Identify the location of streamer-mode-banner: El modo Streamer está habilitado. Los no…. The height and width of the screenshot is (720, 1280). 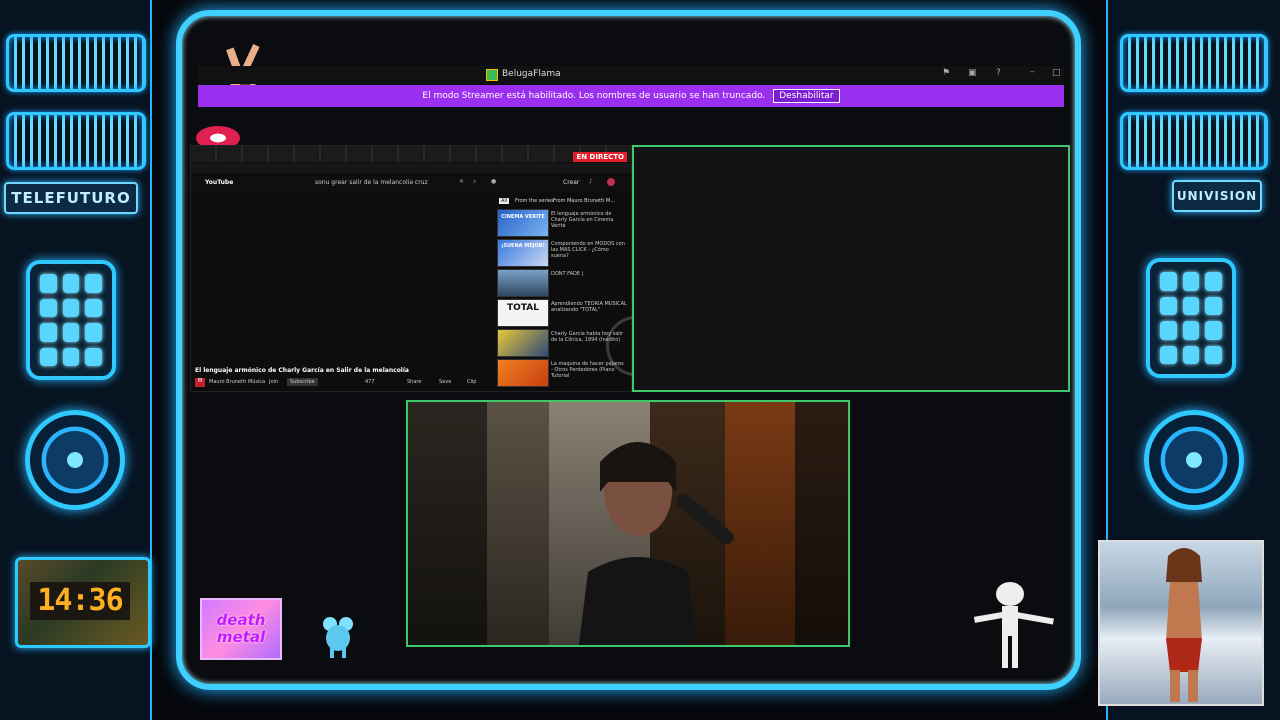
(631, 96).